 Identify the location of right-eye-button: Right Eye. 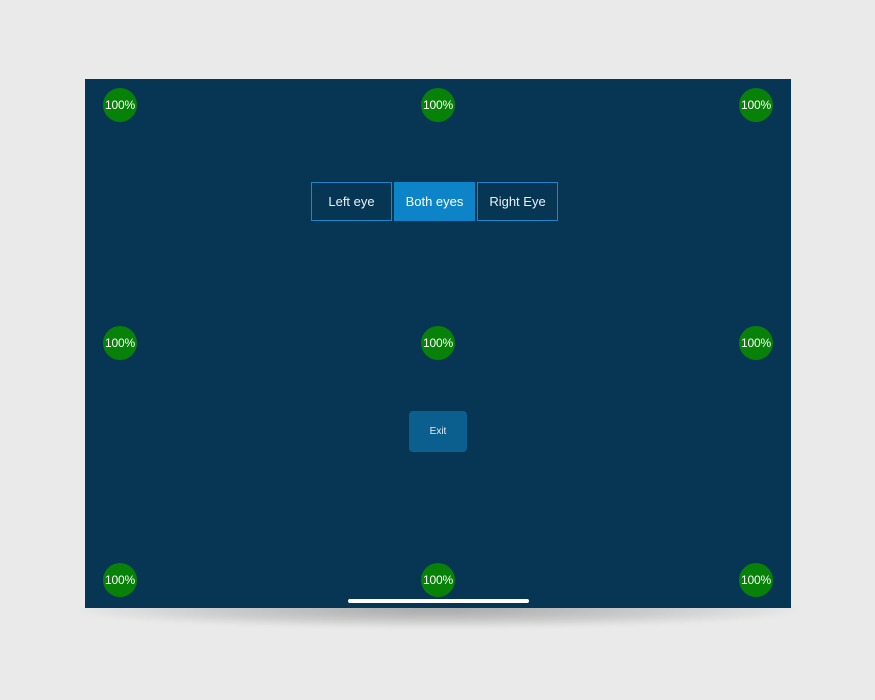
(517, 201).